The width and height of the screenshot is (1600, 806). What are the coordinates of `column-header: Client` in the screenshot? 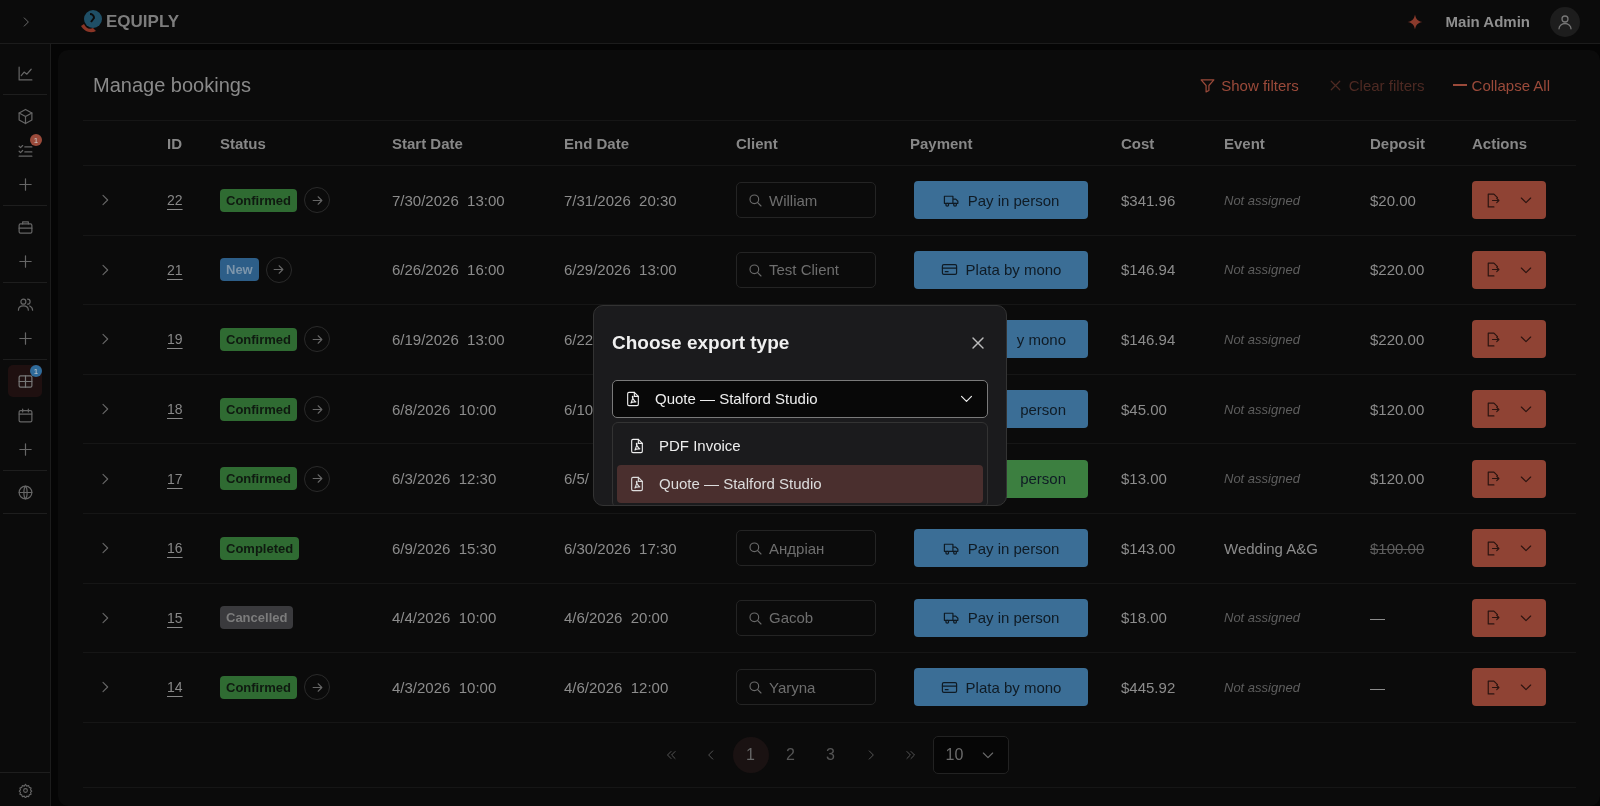 It's located at (757, 143).